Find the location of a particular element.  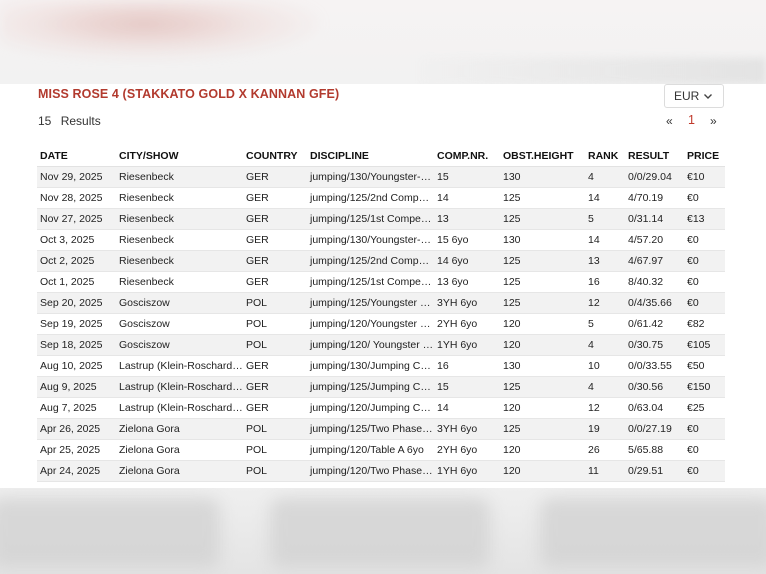

col-header-country: COUNTRY is located at coordinates (275, 156).